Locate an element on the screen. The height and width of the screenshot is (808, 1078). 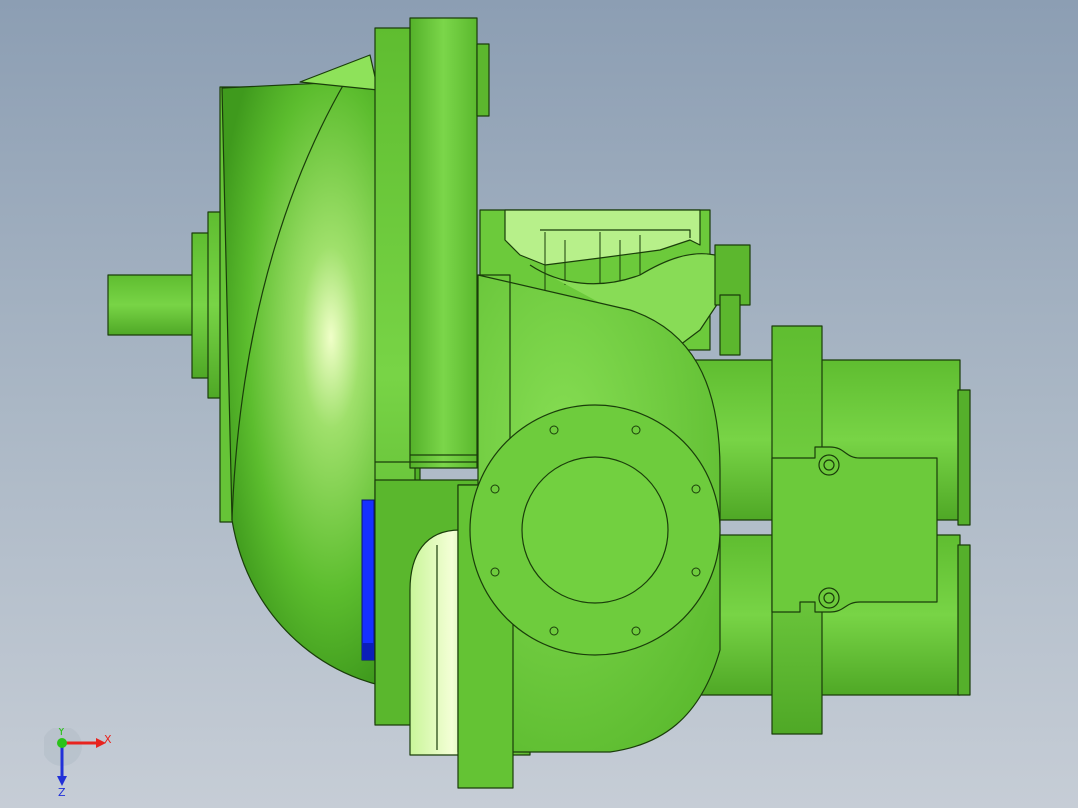
inlet-port is located at coordinates (595, 530).